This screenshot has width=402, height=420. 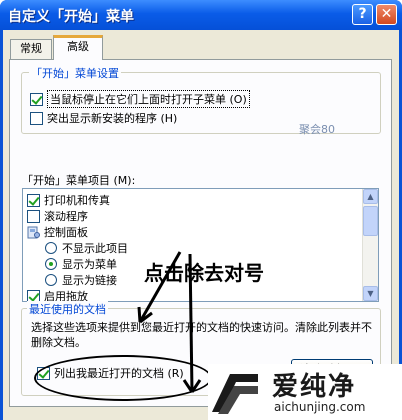 What do you see at coordinates (75, 73) in the screenshot?
I see `start-menu-settings-label: 「开始」菜单设置` at bounding box center [75, 73].